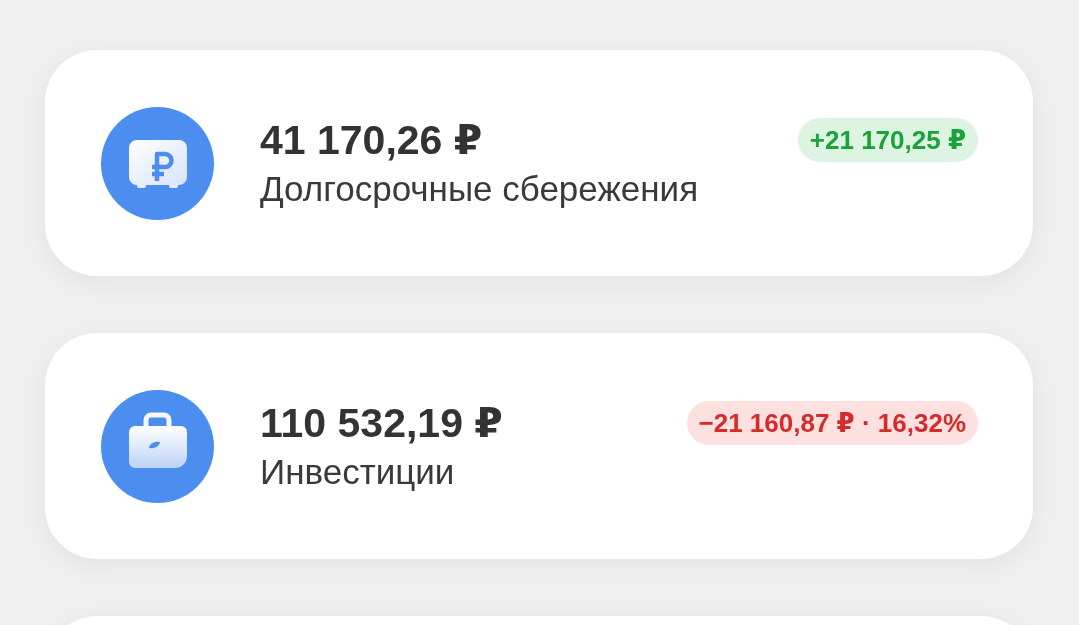 Image resolution: width=1079 pixels, height=625 pixels. Describe the element at coordinates (832, 423) in the screenshot. I see `loss-badge: −21 160,87 ₽ · 16,32%` at that location.